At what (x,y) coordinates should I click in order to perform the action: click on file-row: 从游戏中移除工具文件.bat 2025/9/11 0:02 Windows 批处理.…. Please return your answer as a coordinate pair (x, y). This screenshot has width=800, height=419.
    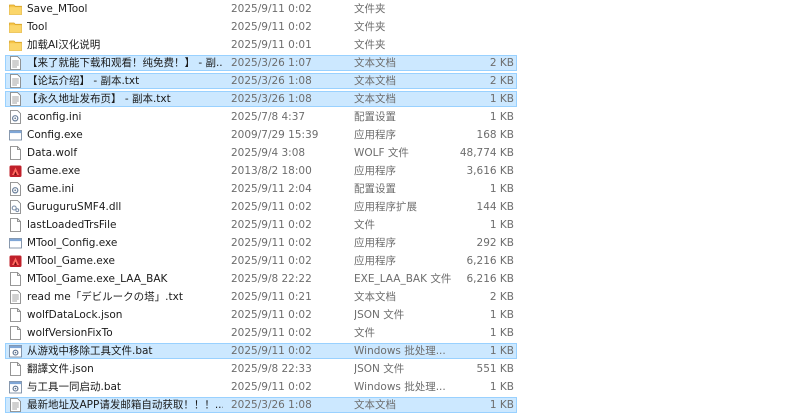
    Looking at the image, I should click on (400, 351).